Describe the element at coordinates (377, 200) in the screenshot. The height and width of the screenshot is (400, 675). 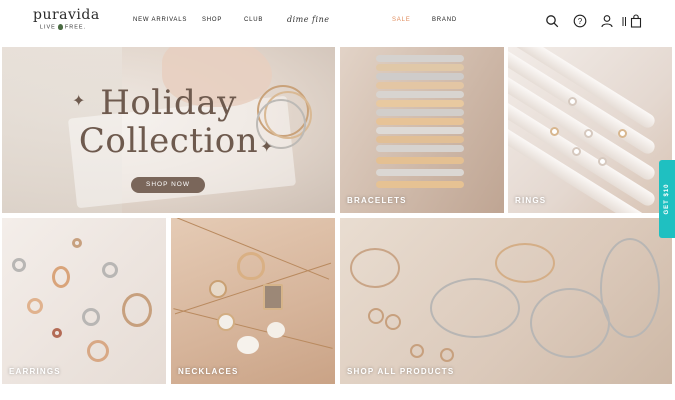
I see `category-label: BRACELETS` at that location.